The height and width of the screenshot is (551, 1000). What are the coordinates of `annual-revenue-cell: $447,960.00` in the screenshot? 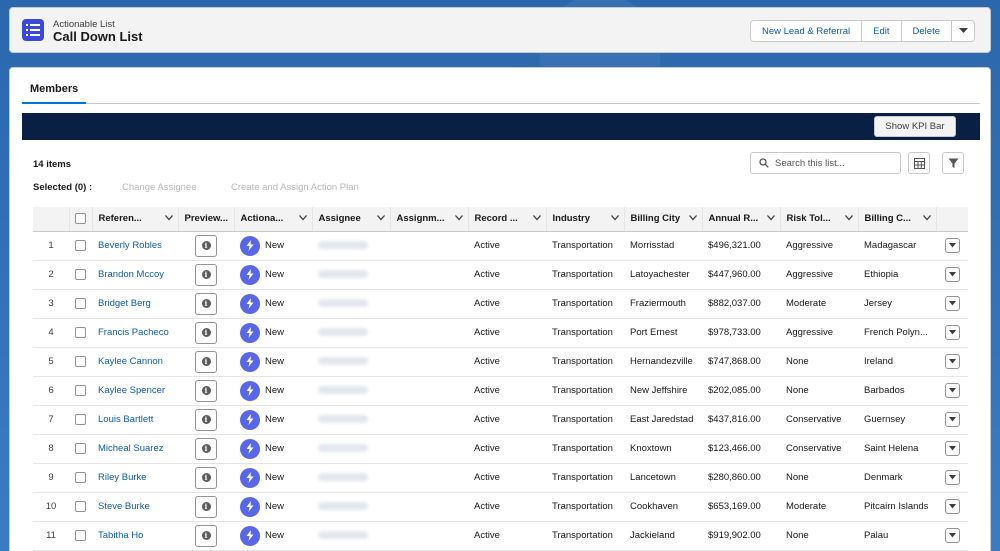 It's located at (741, 275).